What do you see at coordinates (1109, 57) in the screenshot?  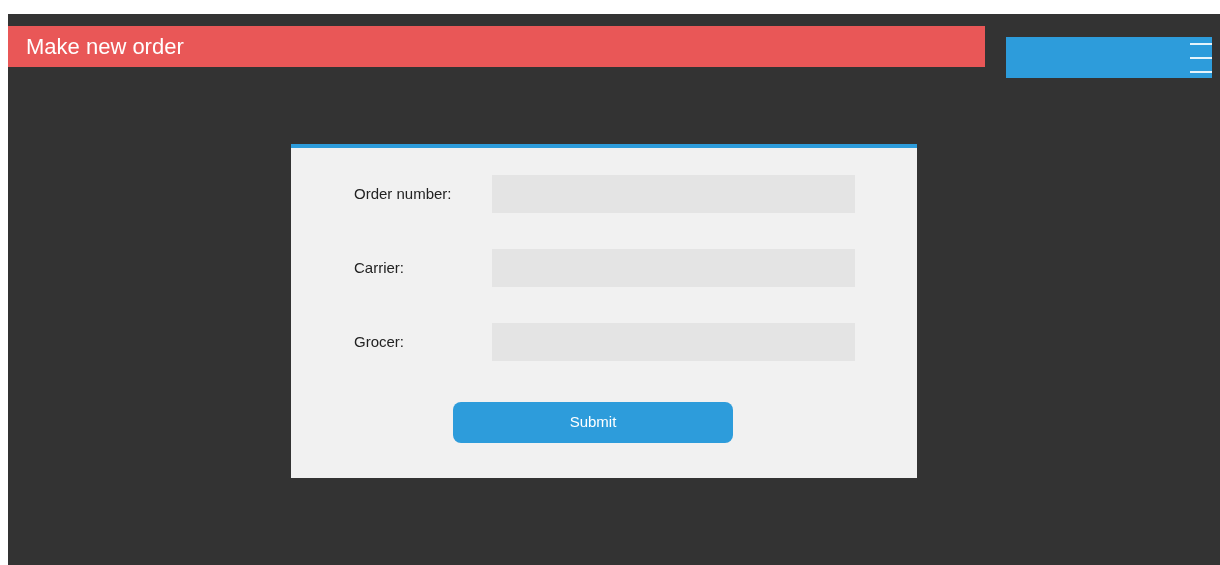 I see `menu-button` at bounding box center [1109, 57].